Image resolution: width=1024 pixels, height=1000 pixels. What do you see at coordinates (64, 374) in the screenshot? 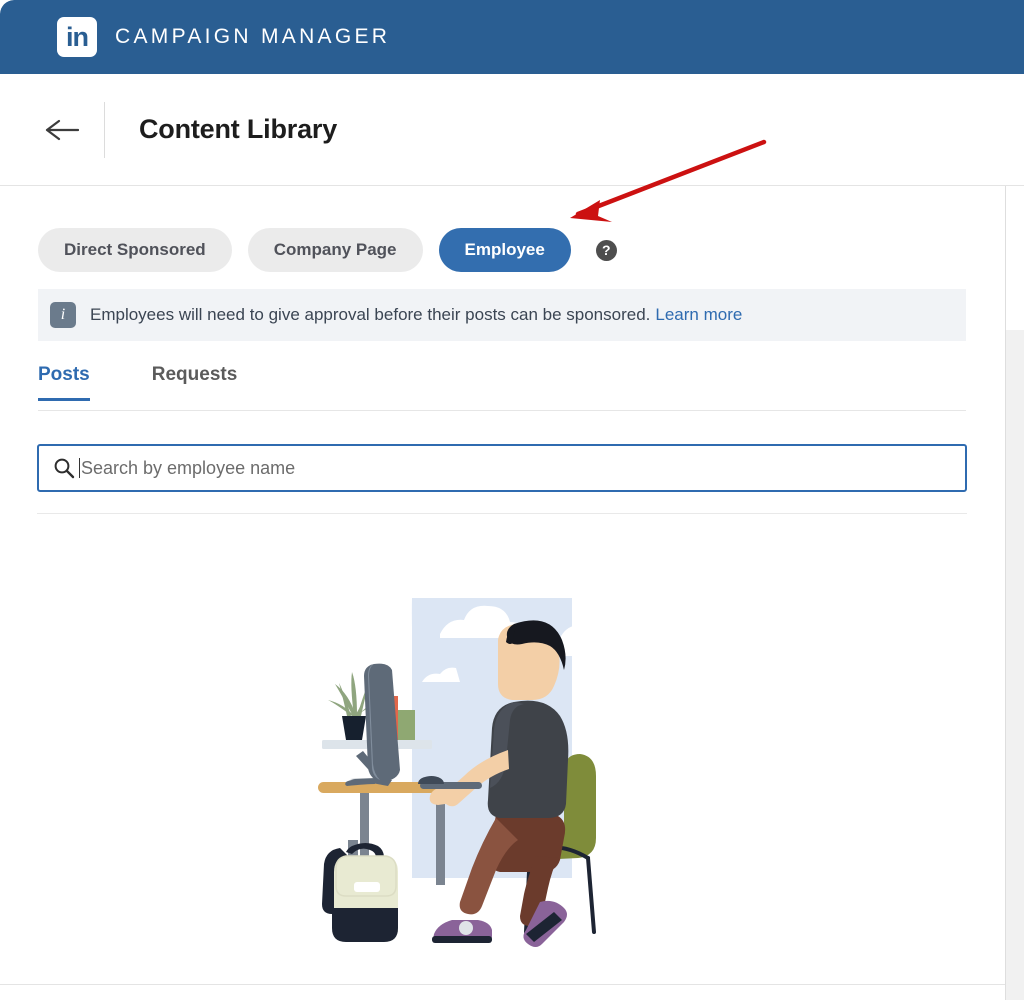
I see `tab-label: Posts` at bounding box center [64, 374].